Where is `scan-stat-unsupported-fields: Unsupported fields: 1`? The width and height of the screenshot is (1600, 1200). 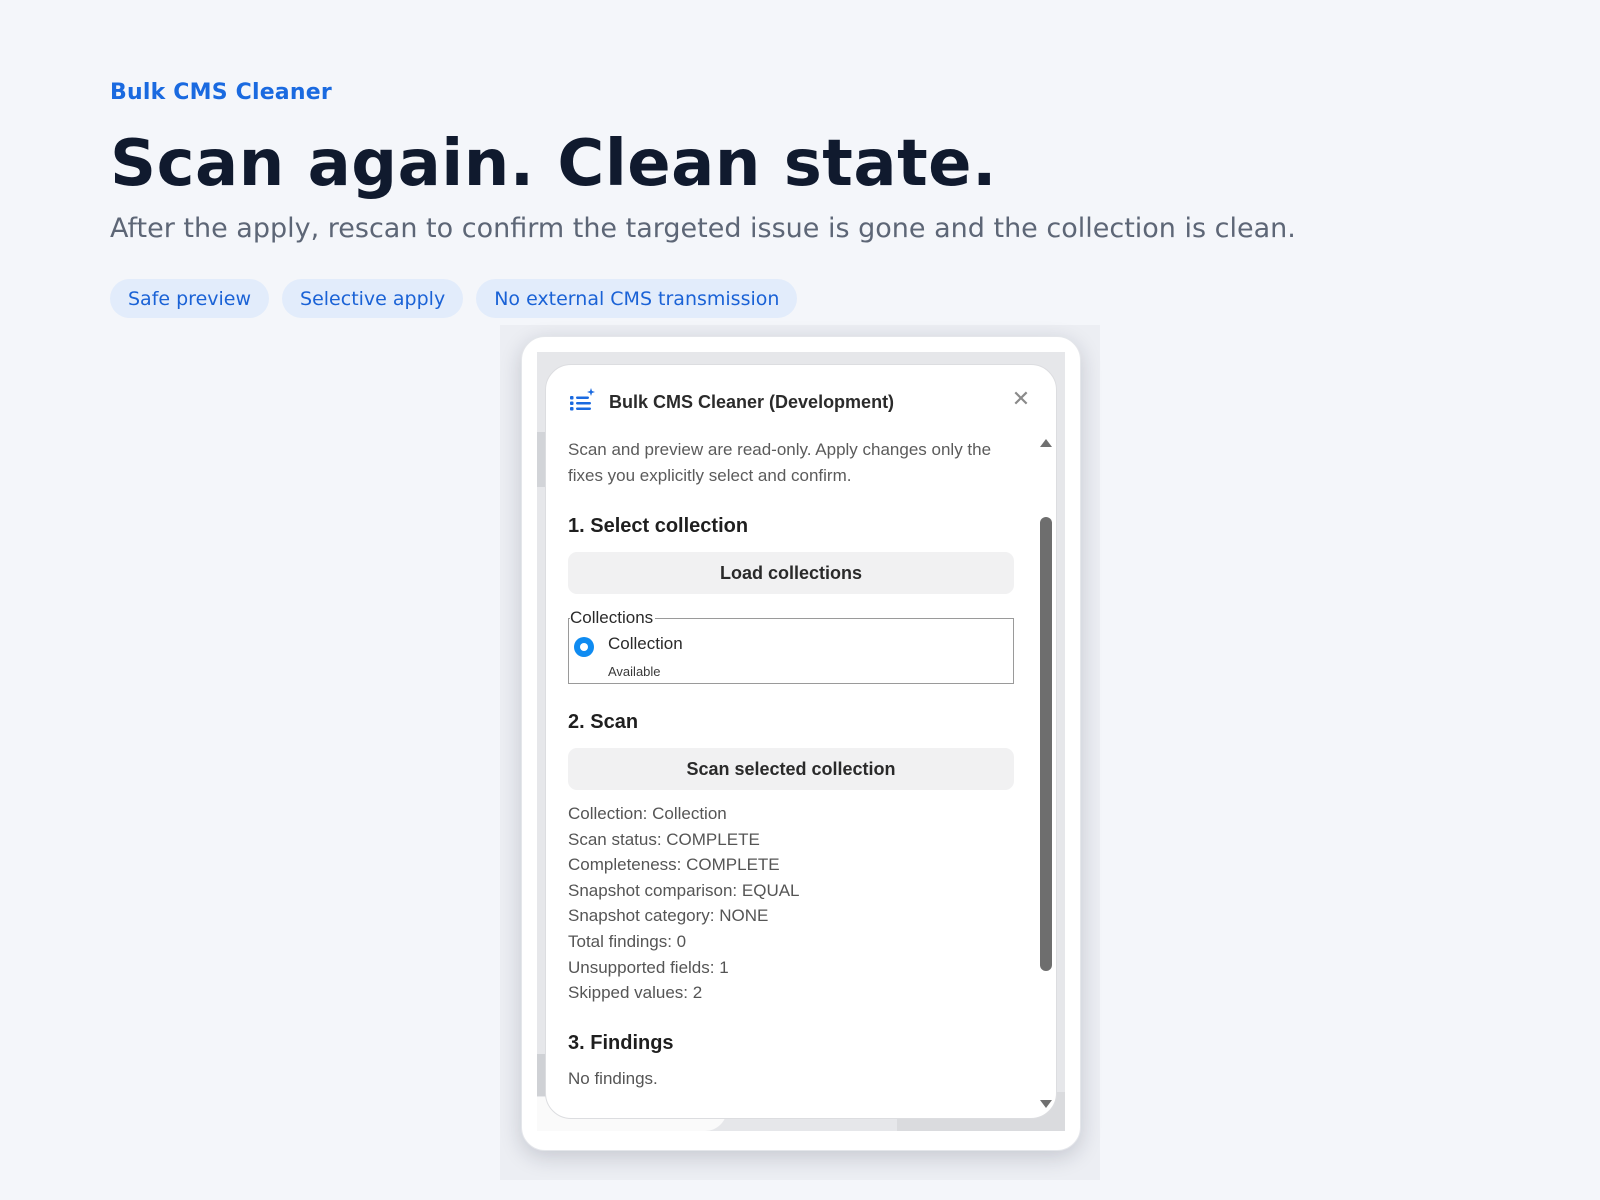 scan-stat-unsupported-fields: Unsupported fields: 1 is located at coordinates (648, 967).